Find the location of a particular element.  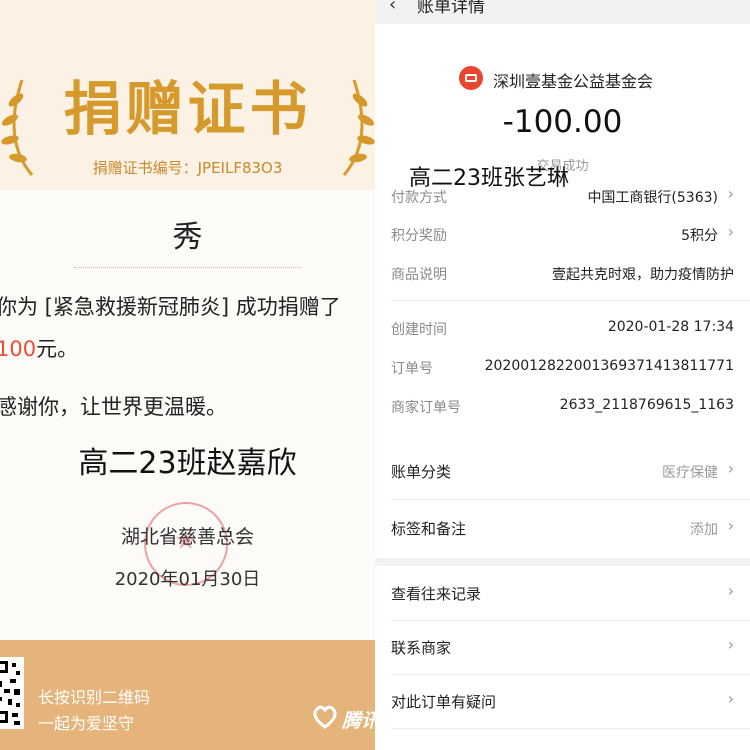

order-number-label: 订单号 is located at coordinates (412, 369).